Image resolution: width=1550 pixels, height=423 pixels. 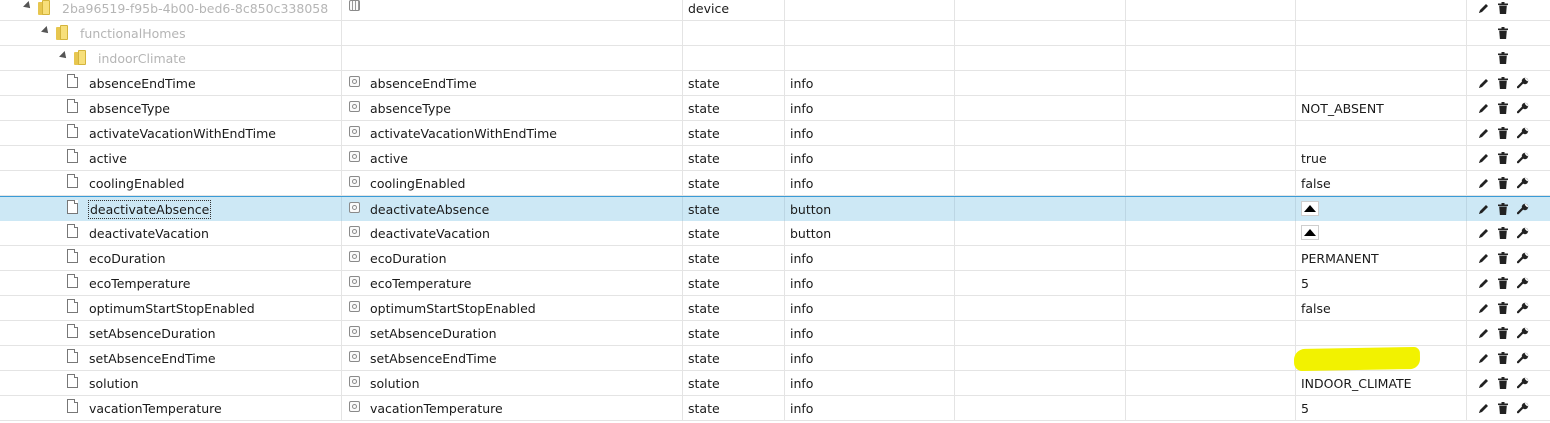 I want to click on tree-item-name: ecoDuration, so click(x=127, y=258).